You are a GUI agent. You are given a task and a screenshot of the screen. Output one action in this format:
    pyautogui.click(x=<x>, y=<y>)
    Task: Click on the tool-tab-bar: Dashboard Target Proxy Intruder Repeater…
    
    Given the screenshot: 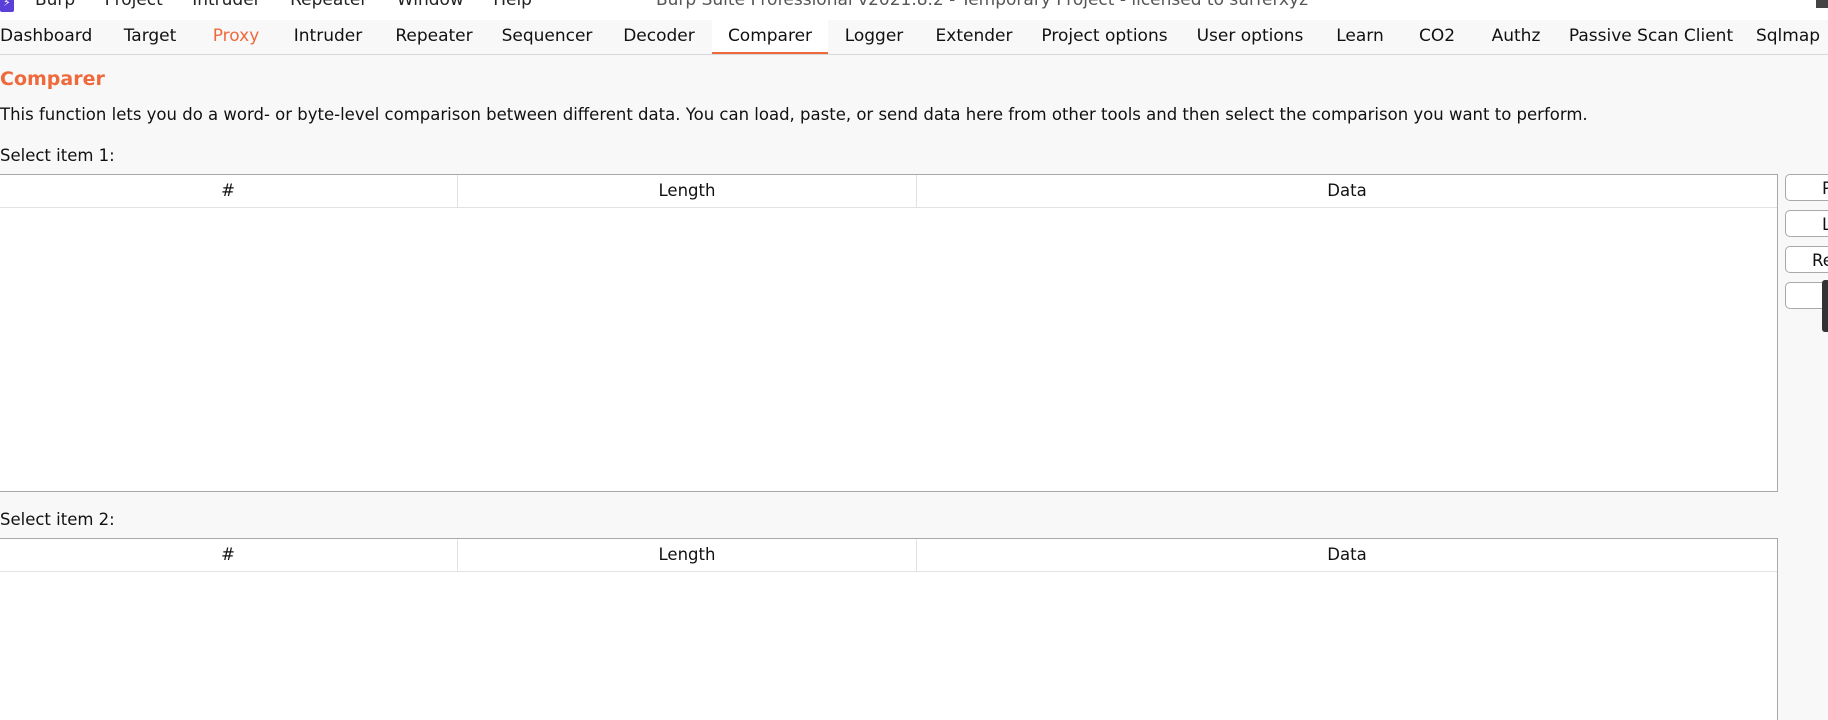 What is the action you would take?
    pyautogui.click(x=914, y=37)
    